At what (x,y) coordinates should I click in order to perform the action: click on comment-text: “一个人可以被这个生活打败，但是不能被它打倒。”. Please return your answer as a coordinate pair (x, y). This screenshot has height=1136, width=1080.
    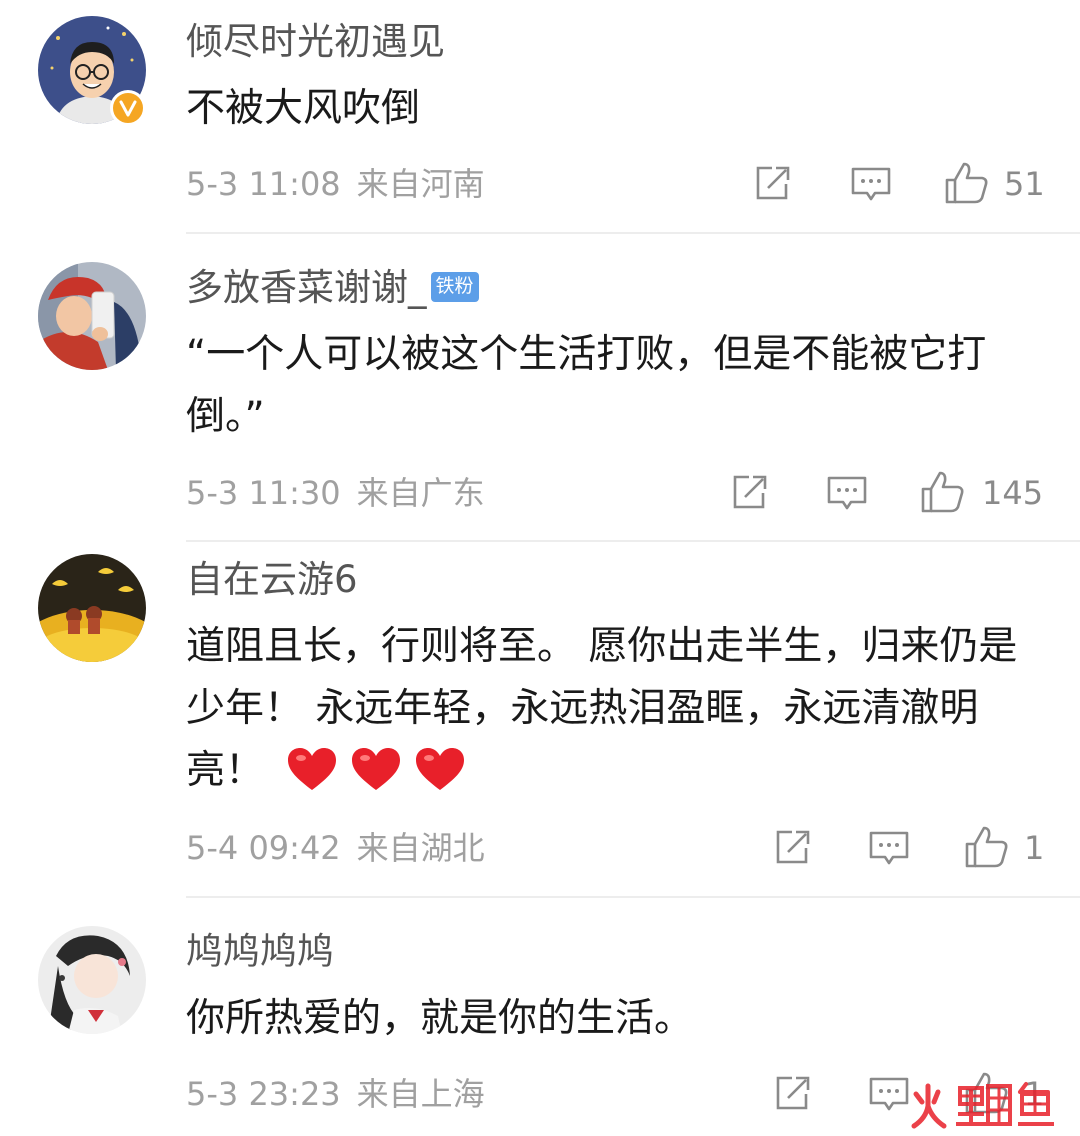
    Looking at the image, I should click on (586, 385).